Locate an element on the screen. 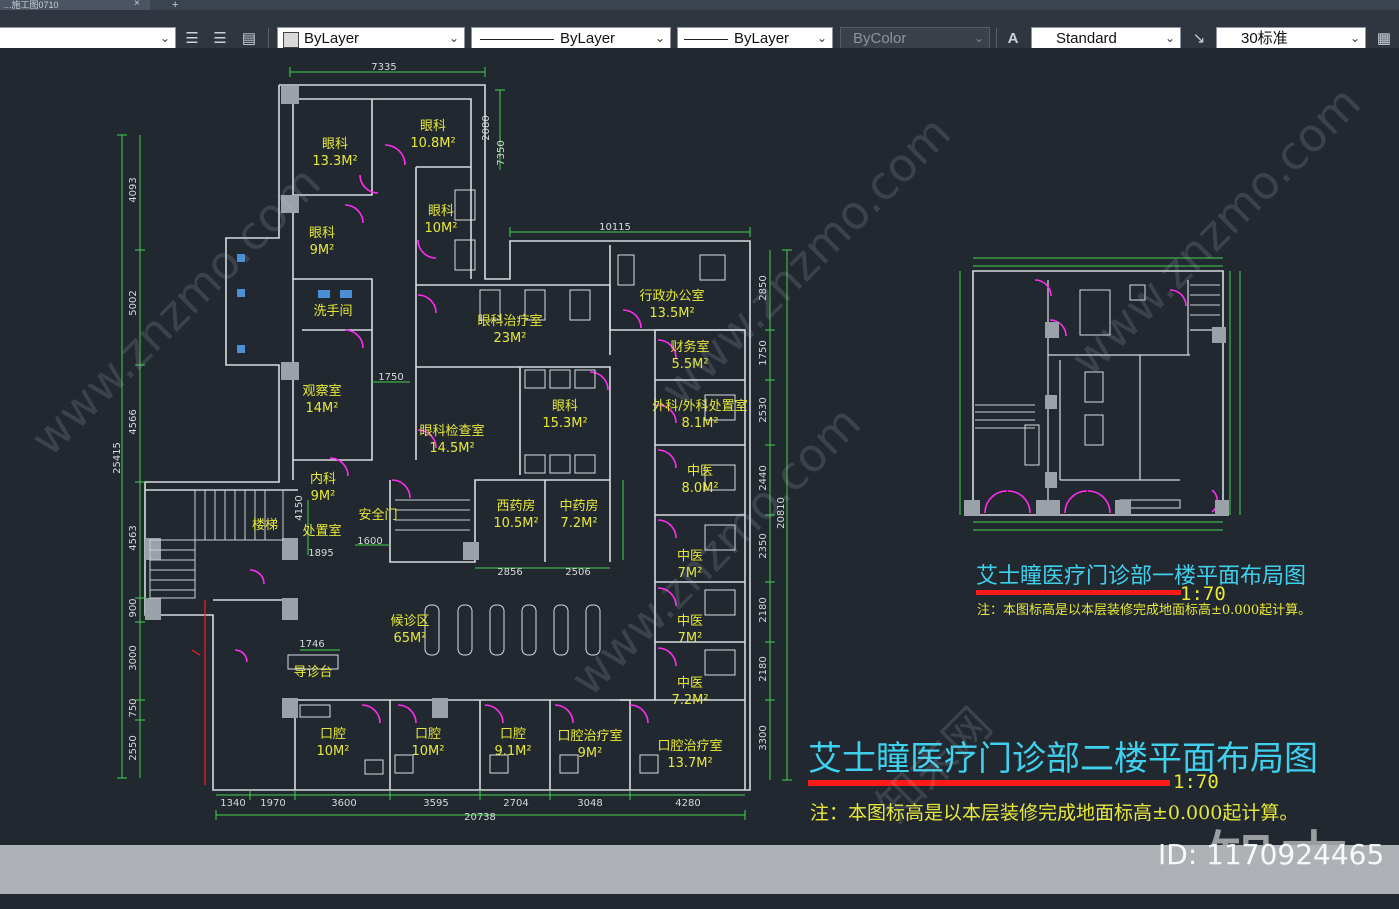 This screenshot has width=1399, height=909. floor2-stairs is located at coordinates (309, 544).